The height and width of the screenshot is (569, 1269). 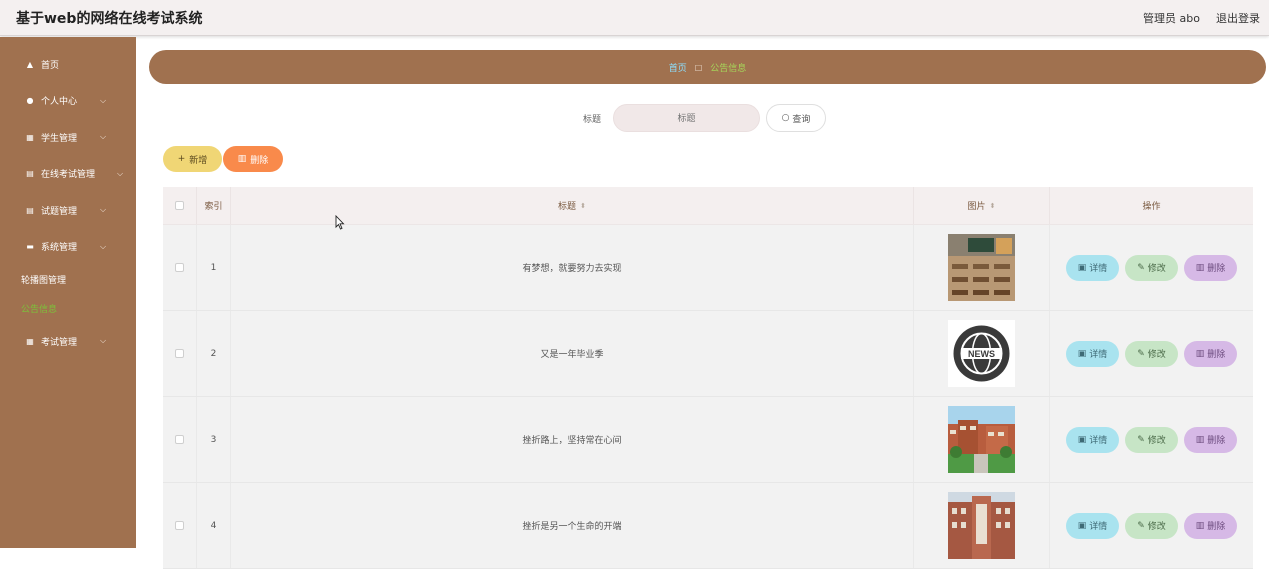 What do you see at coordinates (1238, 18) in the screenshot?
I see `logout-link: 退出登录` at bounding box center [1238, 18].